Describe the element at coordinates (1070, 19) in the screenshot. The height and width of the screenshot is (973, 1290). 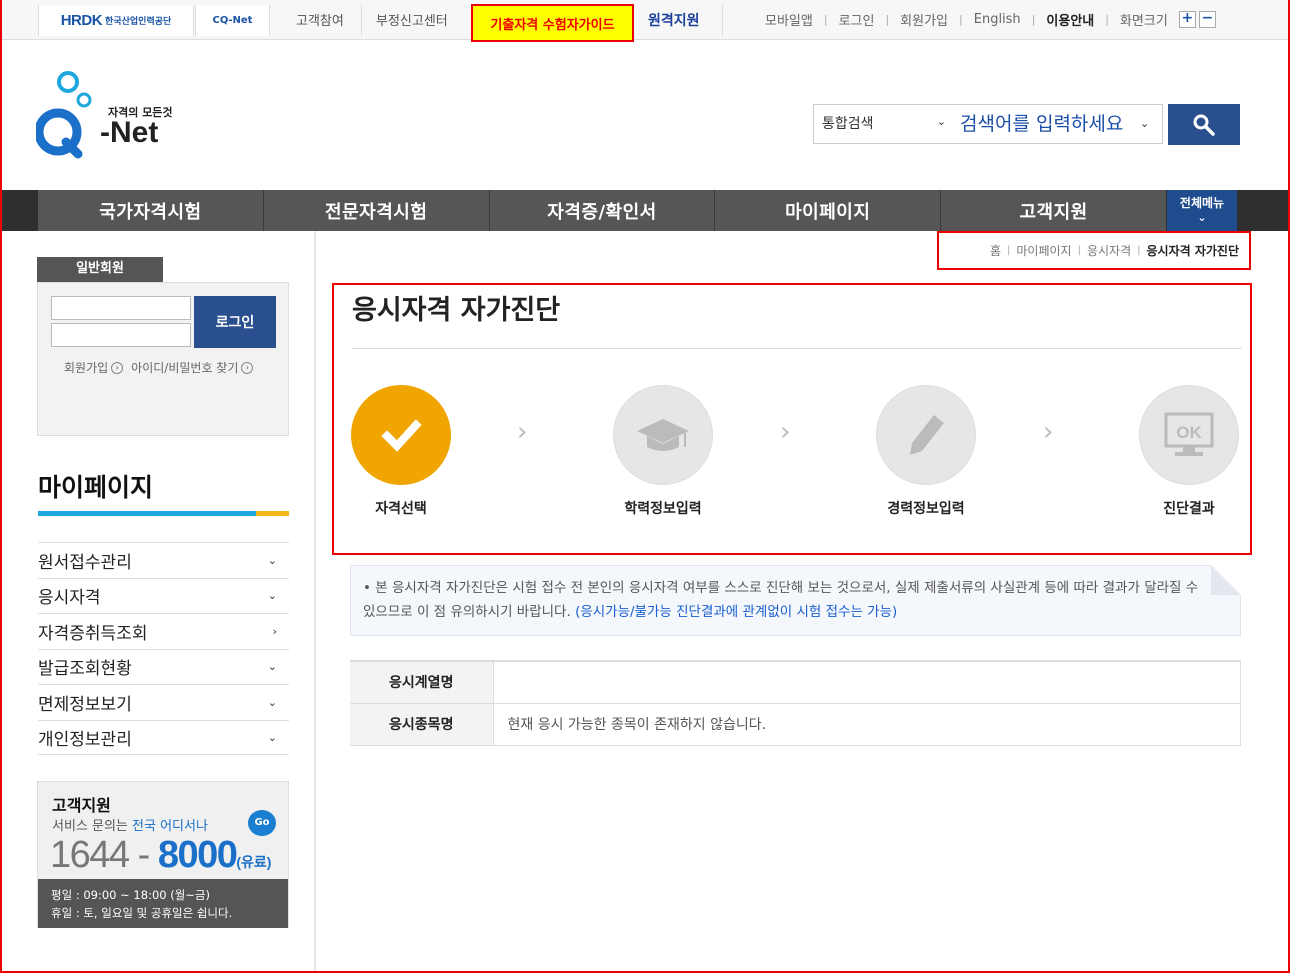
I see `usage-guide-link: 이용안내` at that location.